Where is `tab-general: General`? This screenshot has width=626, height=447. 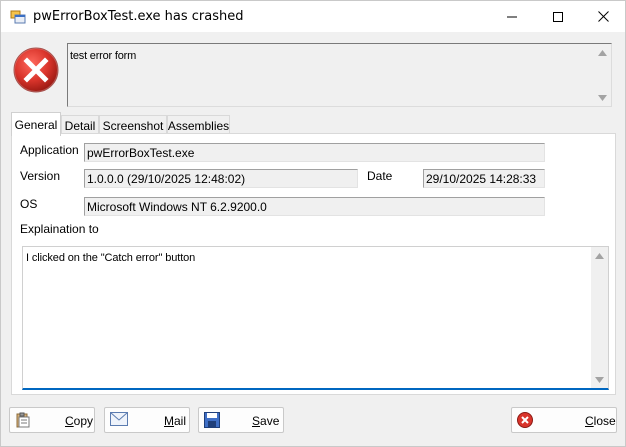 tab-general: General is located at coordinates (36, 124).